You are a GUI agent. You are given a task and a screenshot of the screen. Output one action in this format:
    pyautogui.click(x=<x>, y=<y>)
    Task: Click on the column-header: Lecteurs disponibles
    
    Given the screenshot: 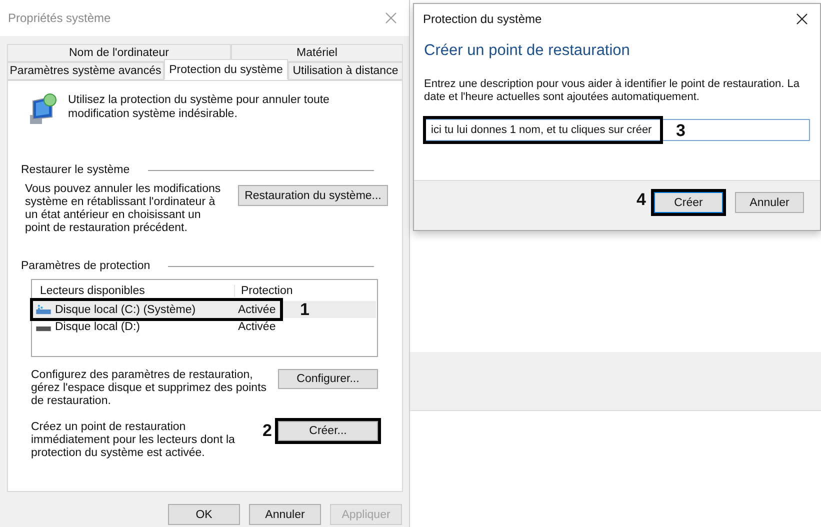 What is the action you would take?
    pyautogui.click(x=137, y=291)
    